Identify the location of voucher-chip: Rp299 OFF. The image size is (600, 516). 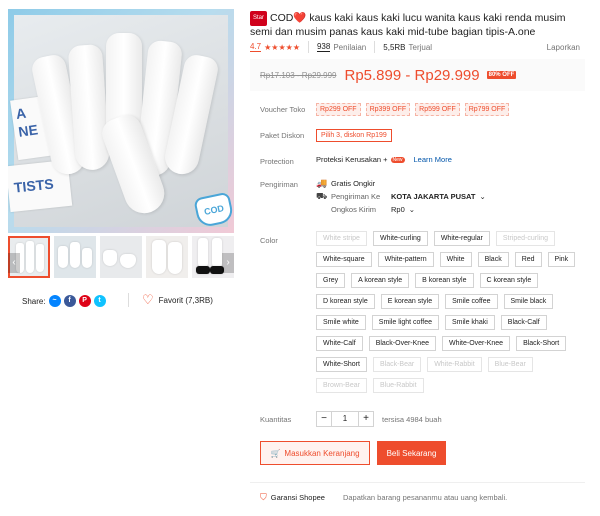
(338, 109).